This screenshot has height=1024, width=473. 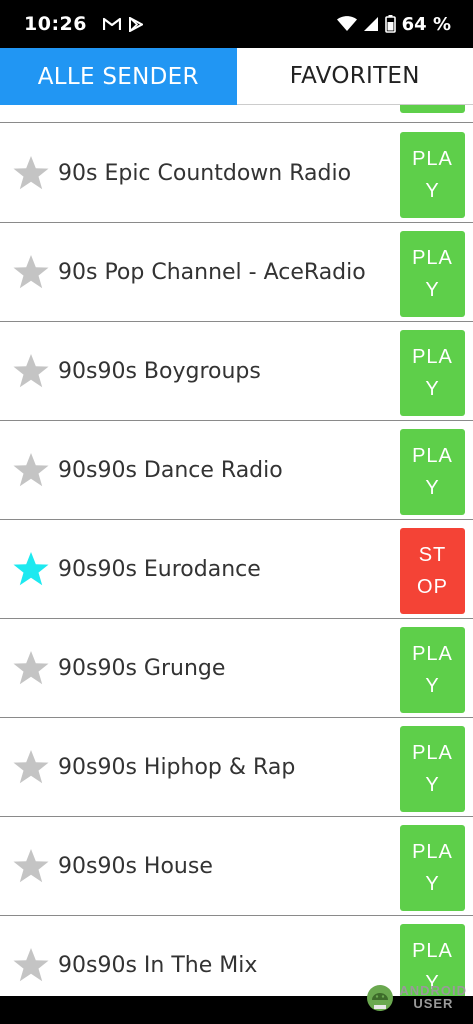 What do you see at coordinates (159, 569) in the screenshot?
I see `station-name: 90s90s Eurodance` at bounding box center [159, 569].